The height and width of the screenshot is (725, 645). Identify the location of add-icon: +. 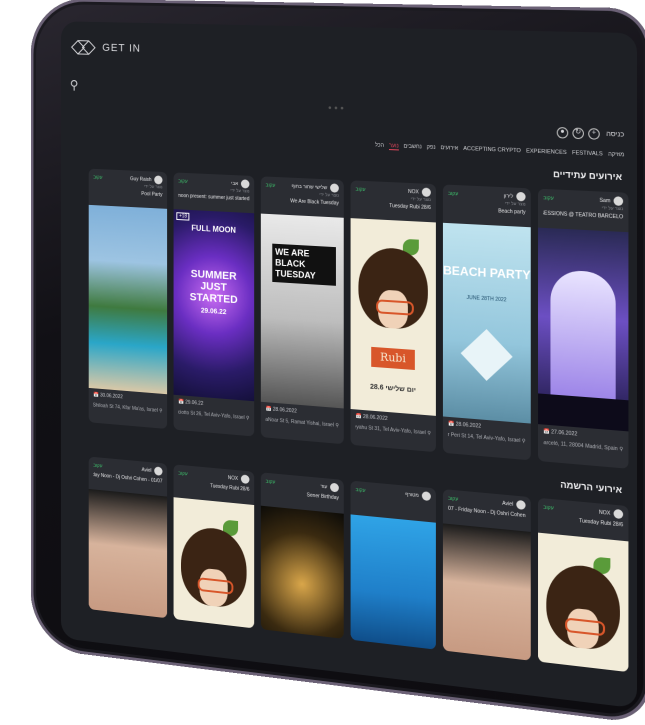
(594, 133).